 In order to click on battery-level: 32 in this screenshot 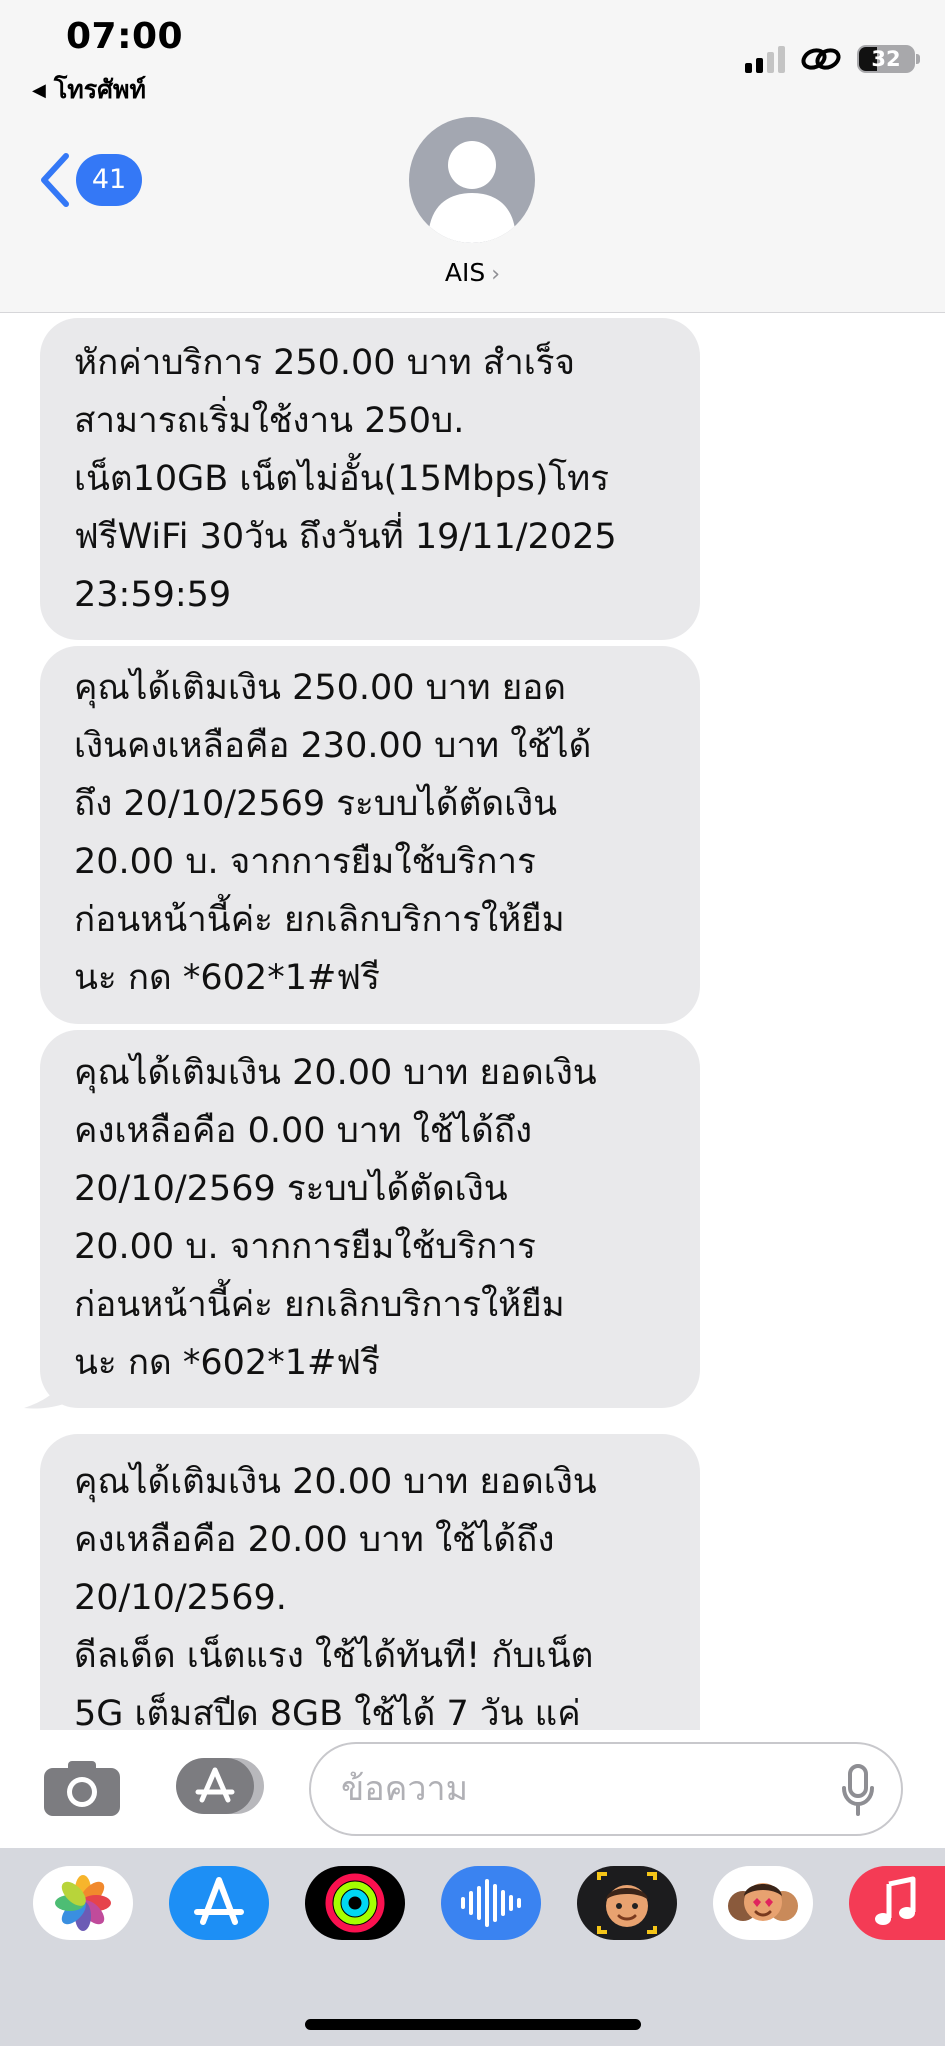, I will do `click(886, 59)`.